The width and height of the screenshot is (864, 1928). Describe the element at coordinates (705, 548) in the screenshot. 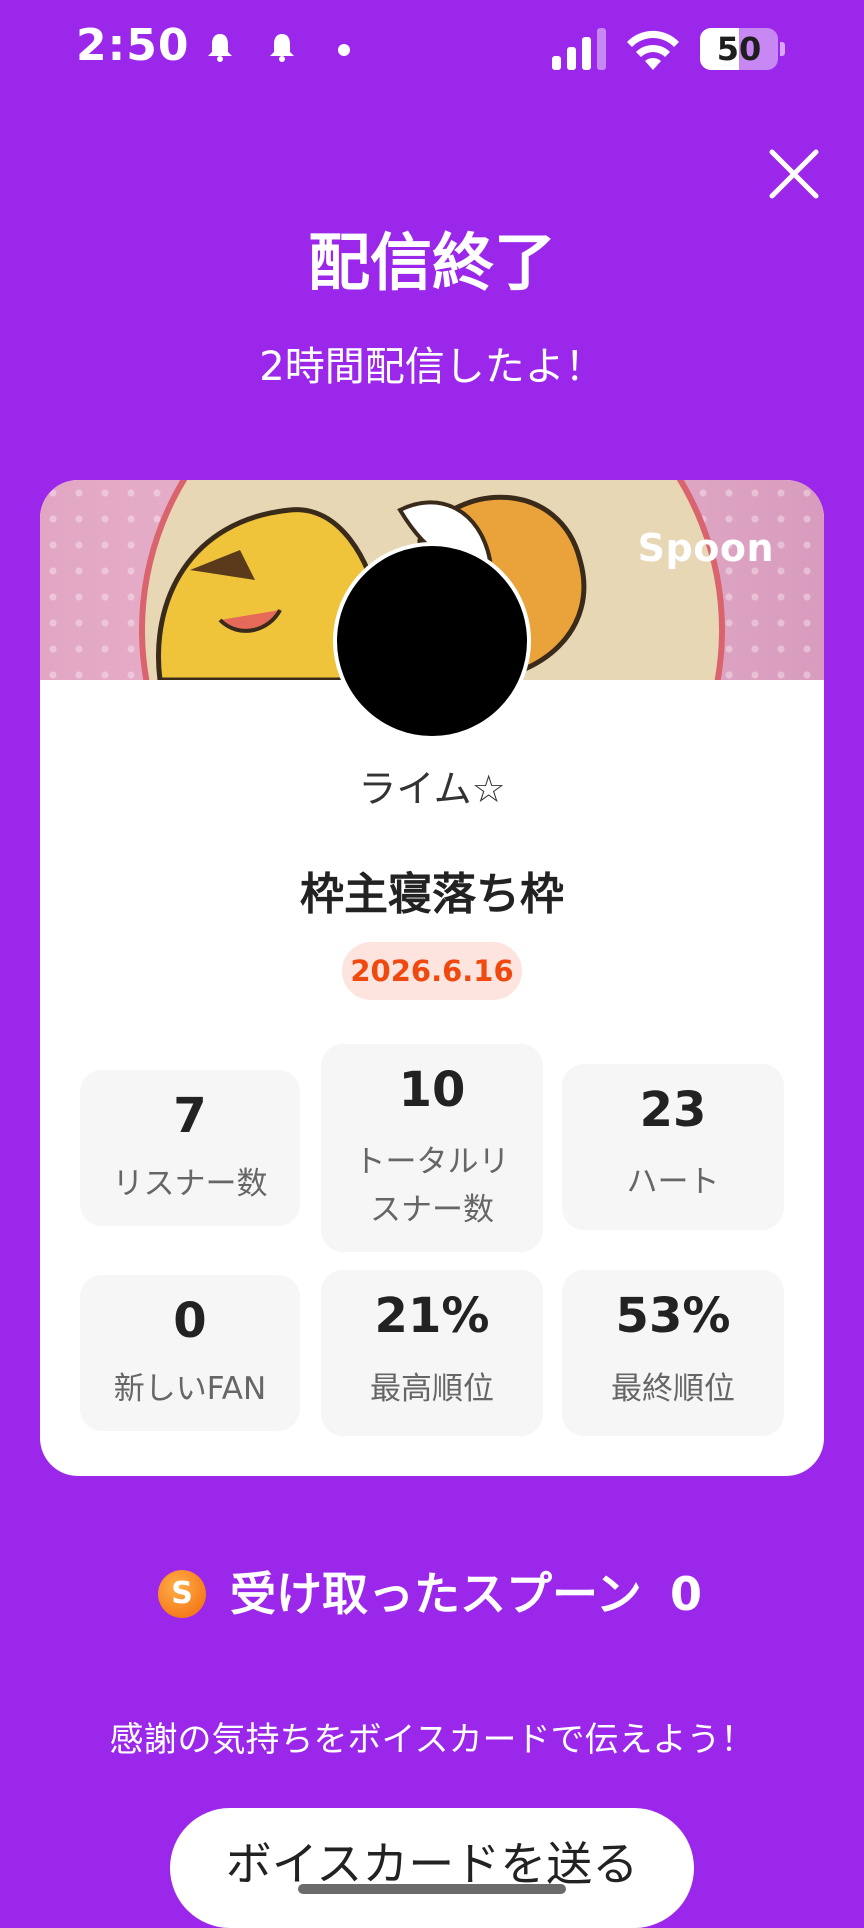

I see `spoon-logo: Spoon` at that location.